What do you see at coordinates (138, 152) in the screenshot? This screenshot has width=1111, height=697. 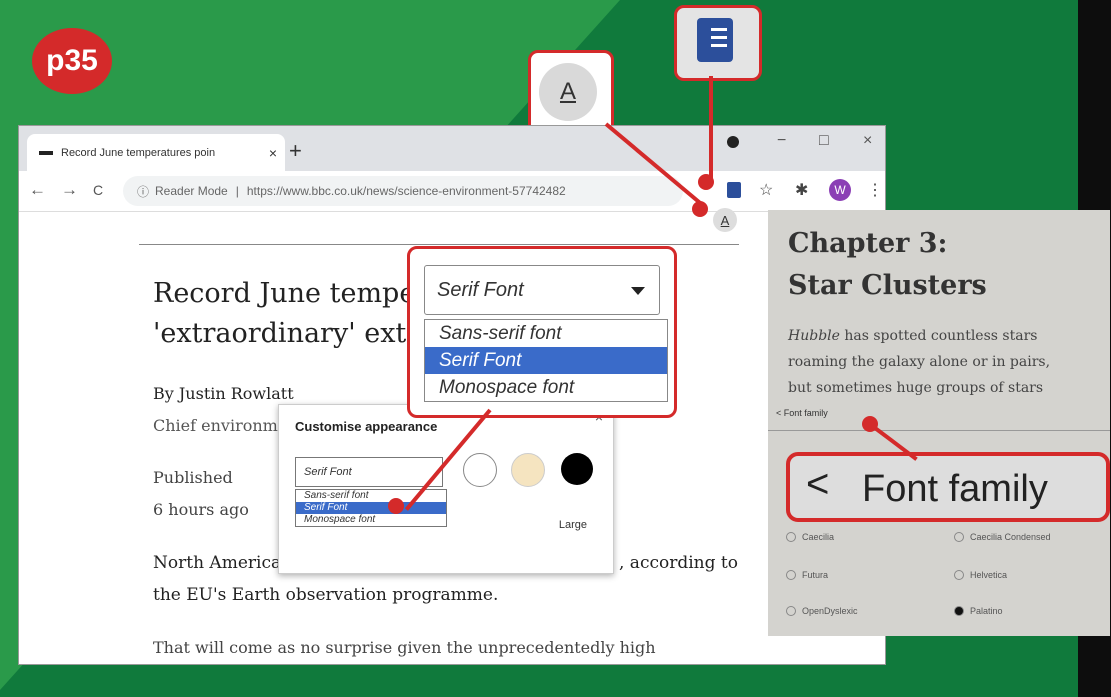 I see `tab-title: Record June temperatures poin` at bounding box center [138, 152].